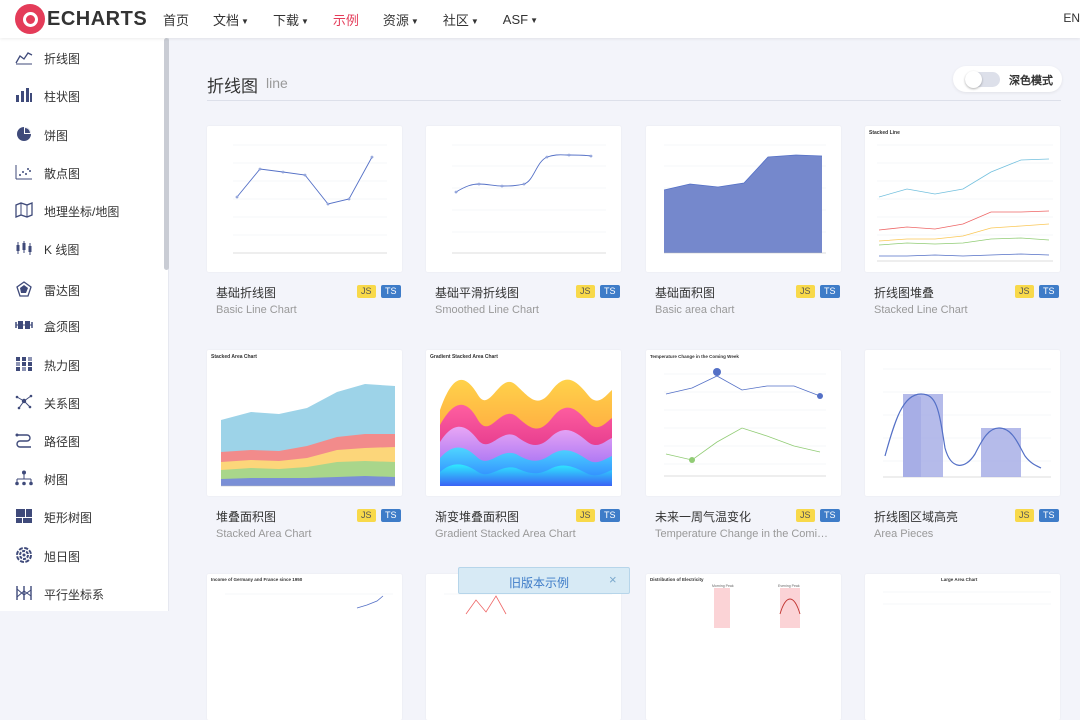  What do you see at coordinates (80, 248) in the screenshot?
I see `sidebar-item-candlestick: K 线图` at bounding box center [80, 248].